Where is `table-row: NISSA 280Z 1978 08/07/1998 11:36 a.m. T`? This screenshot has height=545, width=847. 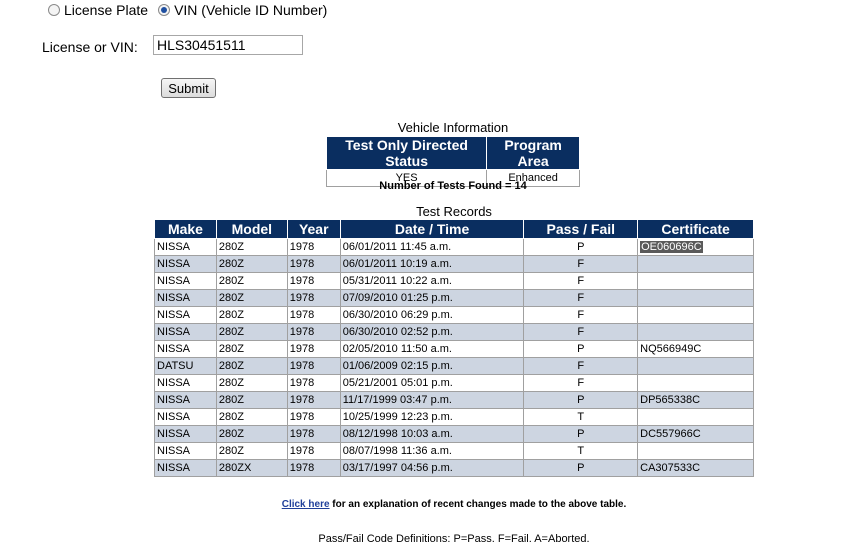
table-row: NISSA 280Z 1978 08/07/1998 11:36 a.m. T is located at coordinates (454, 451).